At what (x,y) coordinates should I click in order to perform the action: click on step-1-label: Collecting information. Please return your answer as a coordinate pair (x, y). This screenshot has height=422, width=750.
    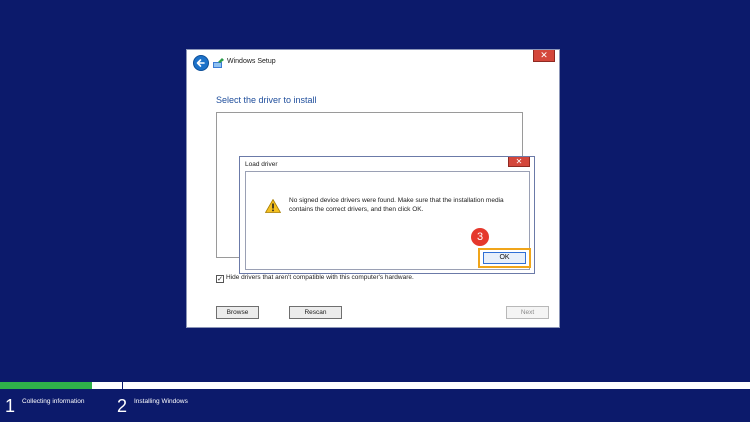
    Looking at the image, I should click on (53, 401).